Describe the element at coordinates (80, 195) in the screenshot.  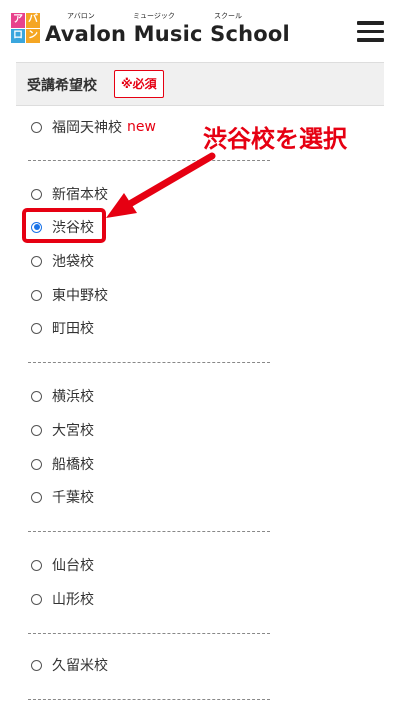
I see `school-label: 新宿本校` at that location.